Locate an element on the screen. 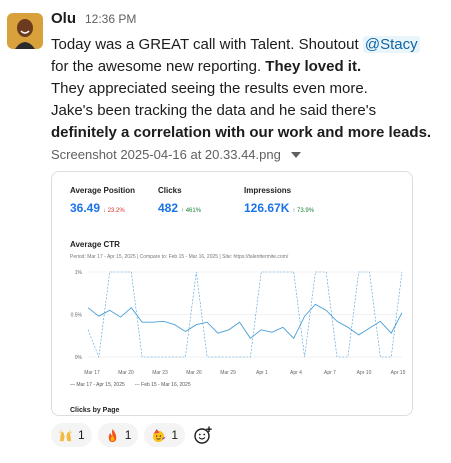  y-tick-label: 0.5% is located at coordinates (77, 316).